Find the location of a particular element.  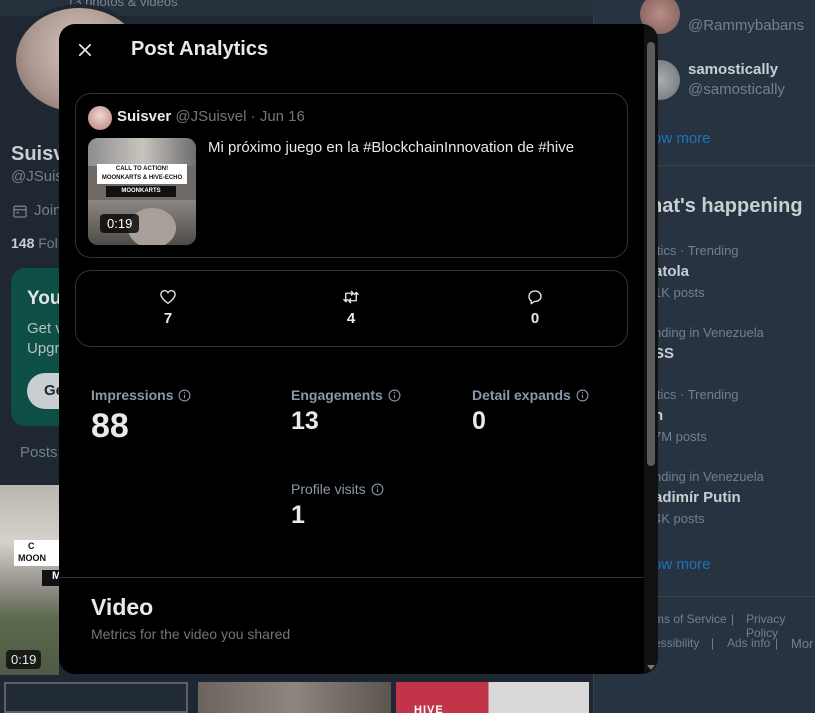

video-section-title: Video is located at coordinates (122, 607).